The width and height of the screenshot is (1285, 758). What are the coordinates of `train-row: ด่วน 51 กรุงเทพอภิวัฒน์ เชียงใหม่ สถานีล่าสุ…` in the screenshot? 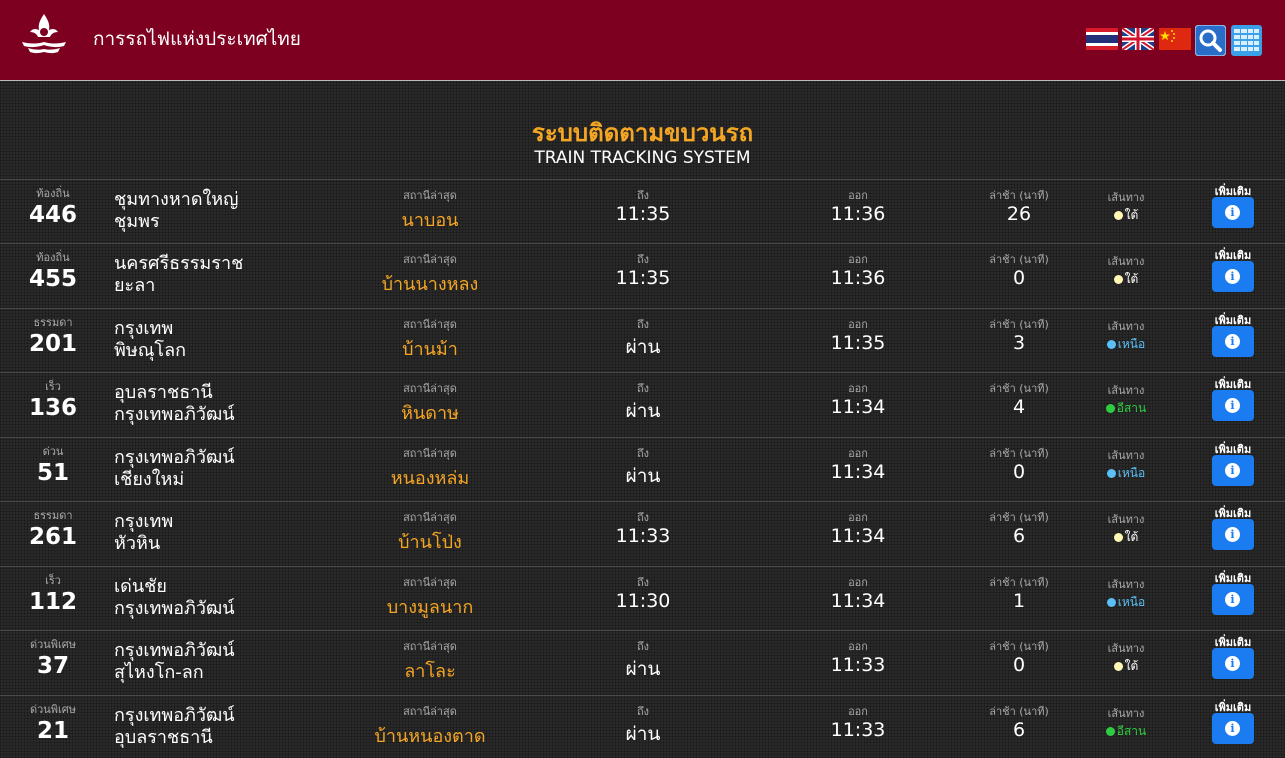 It's located at (642, 468).